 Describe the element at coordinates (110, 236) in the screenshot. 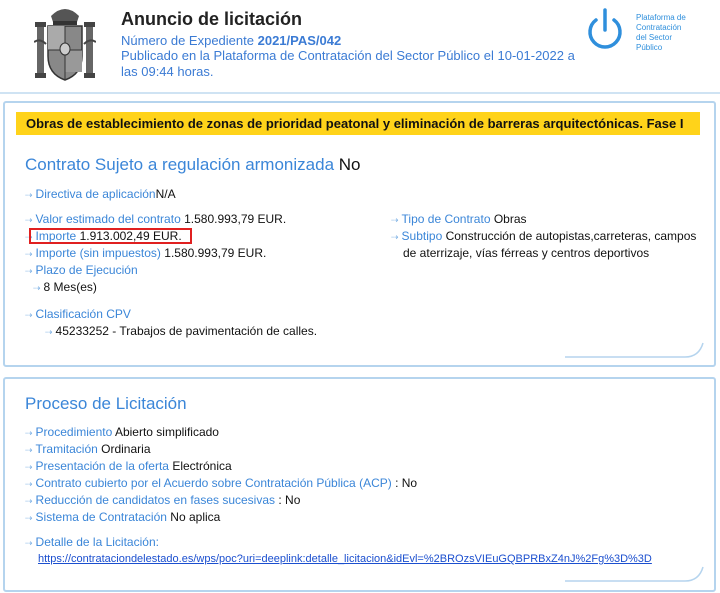

I see `importe-highlight-box` at that location.